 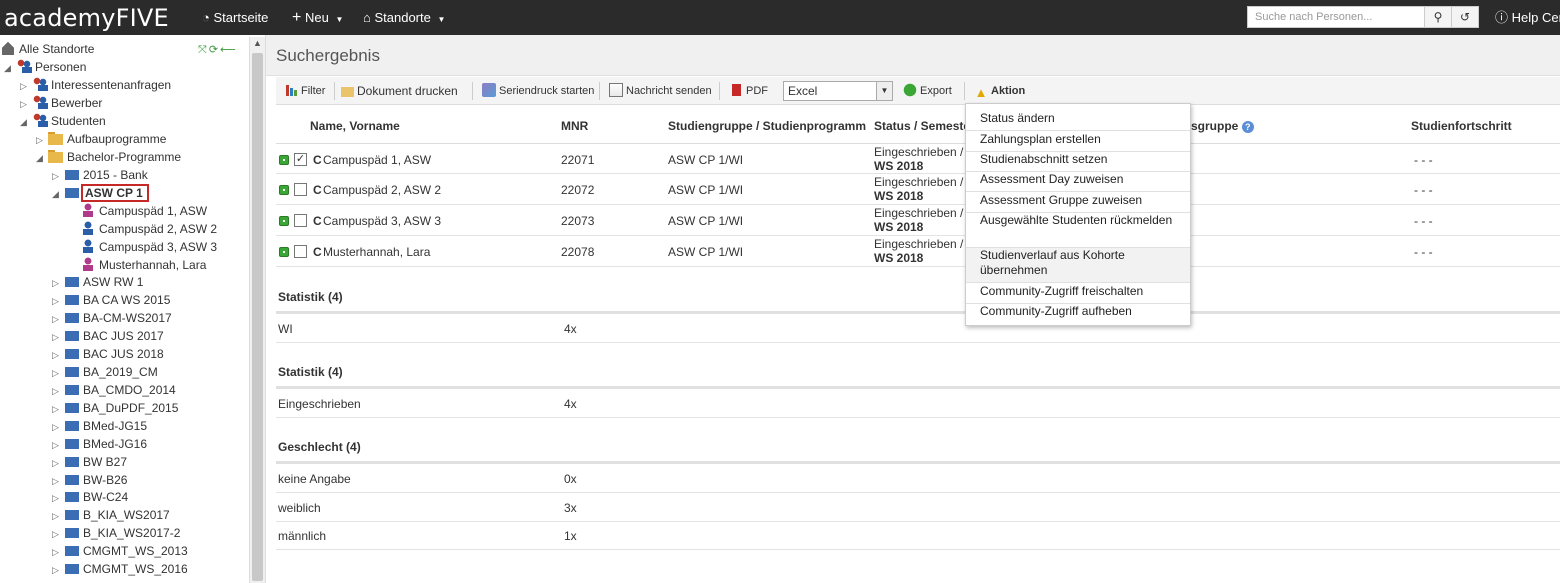 What do you see at coordinates (1438, 17) in the screenshot?
I see `search-button: ⚲` at bounding box center [1438, 17].